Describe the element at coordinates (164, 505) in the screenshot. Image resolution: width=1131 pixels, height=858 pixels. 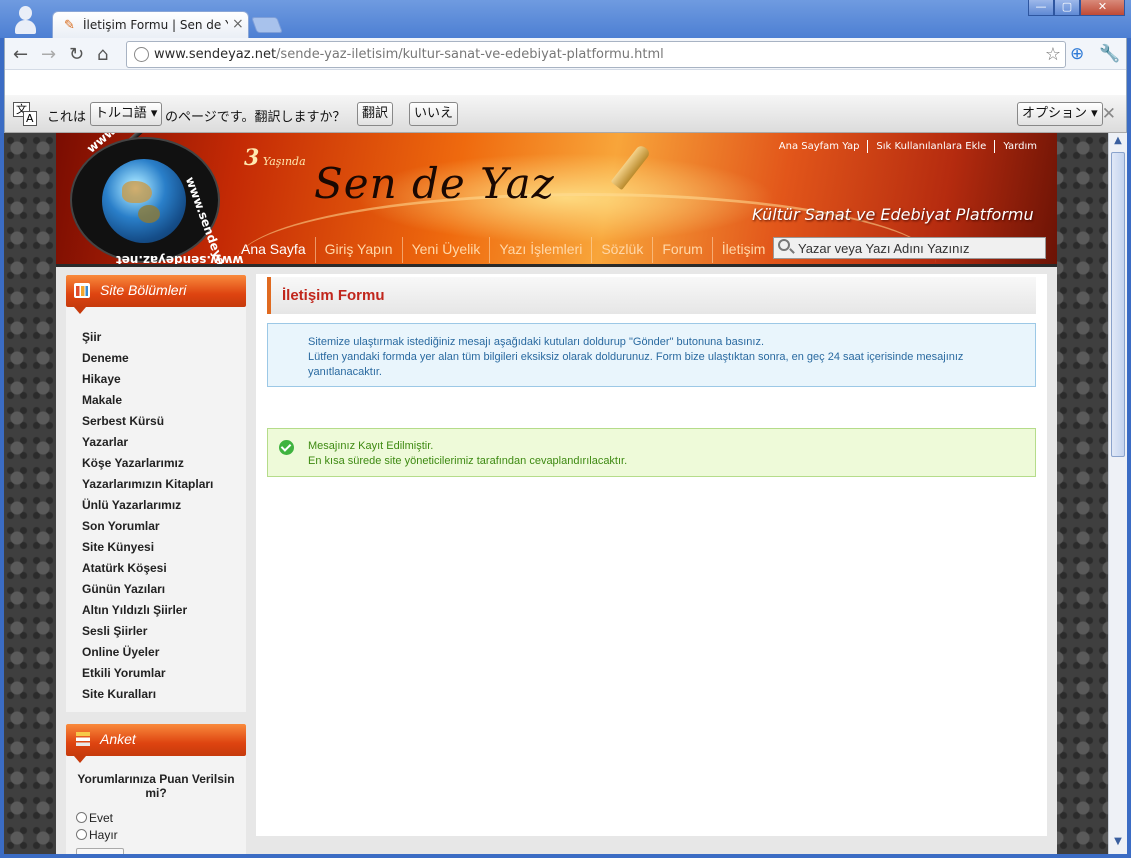
I see `sidebar-item: Ünlü Yazarlarımız` at that location.